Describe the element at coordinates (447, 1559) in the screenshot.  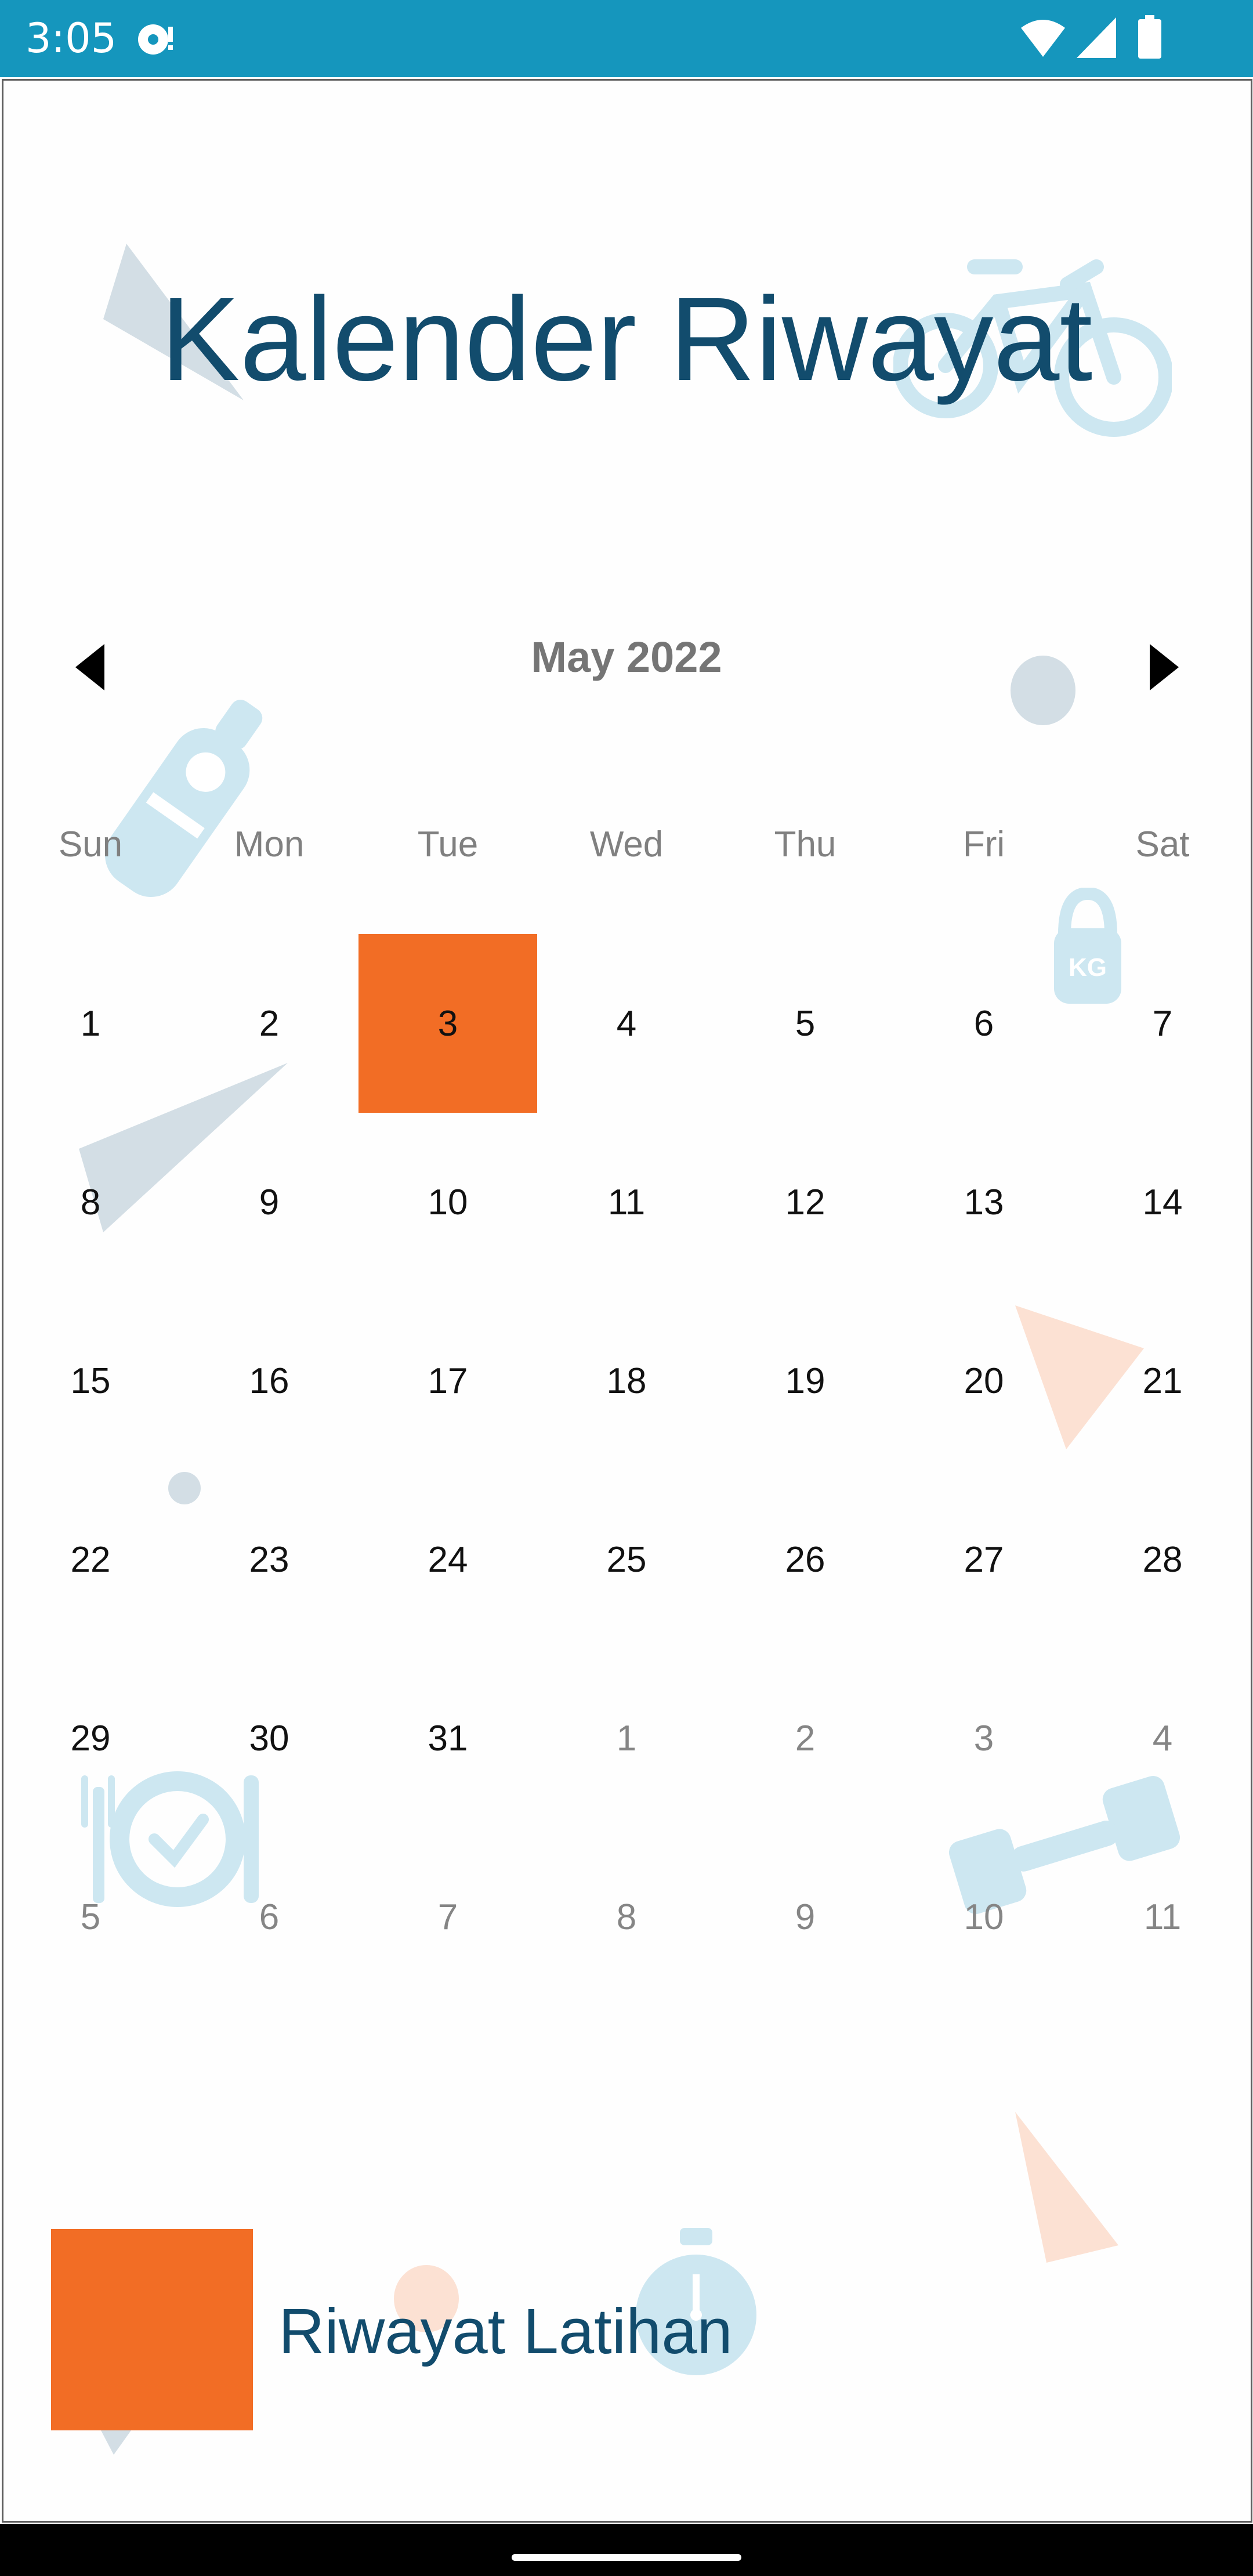
I see `calendar-day: 24` at that location.